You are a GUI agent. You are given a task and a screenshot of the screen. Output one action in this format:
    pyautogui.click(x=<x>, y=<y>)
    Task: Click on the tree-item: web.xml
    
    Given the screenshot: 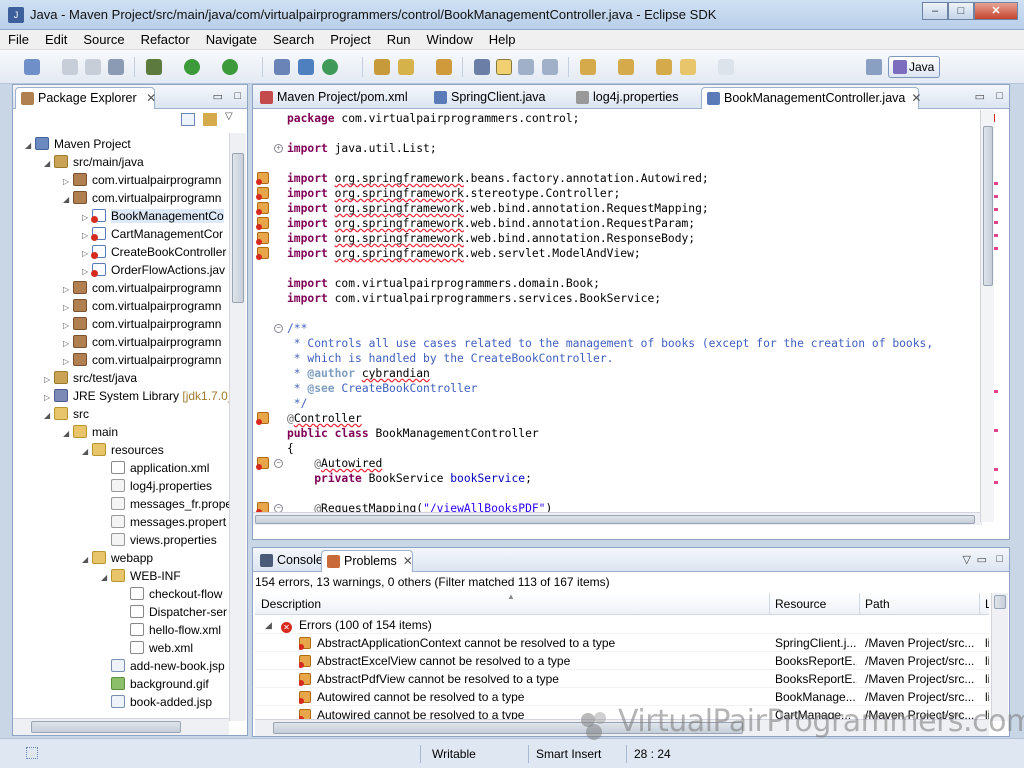 What is the action you would take?
    pyautogui.click(x=156, y=648)
    